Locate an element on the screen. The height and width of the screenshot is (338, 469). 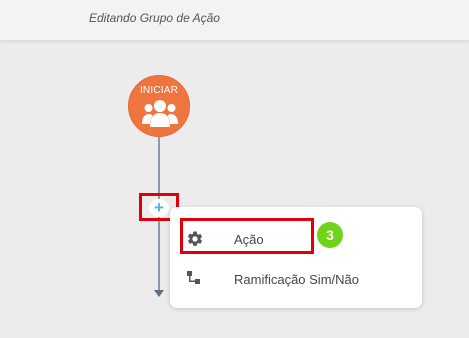
menu-item-ramificacao: Ramificação Sim/Não is located at coordinates (296, 279).